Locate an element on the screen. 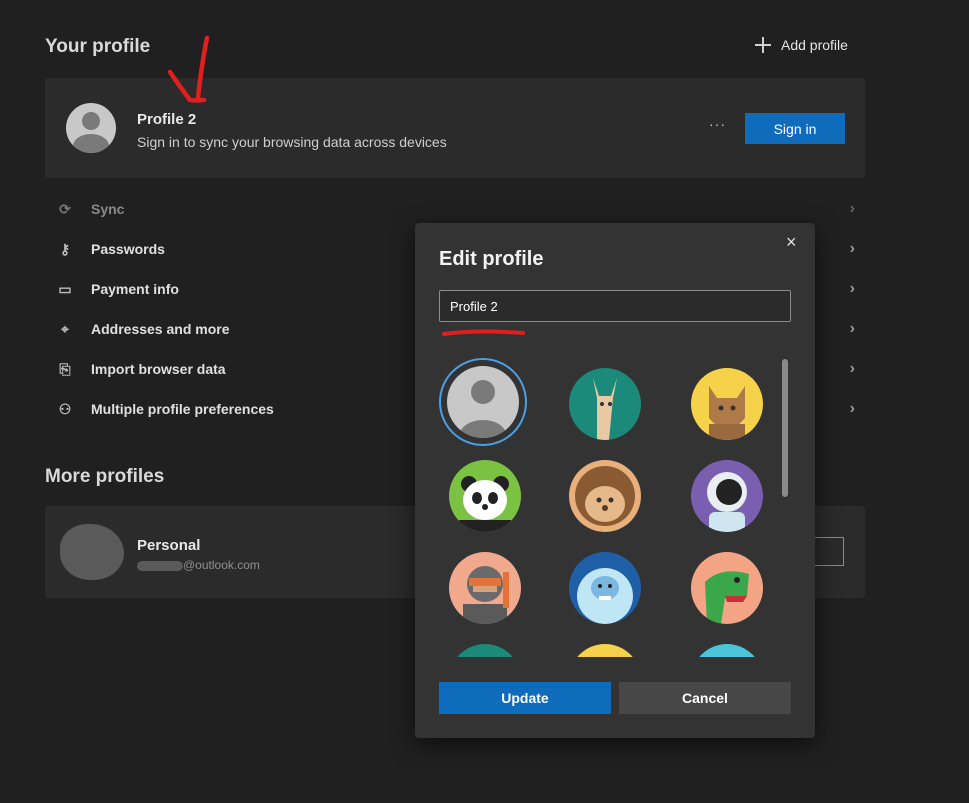 This screenshot has height=803, width=969. profile-avatar is located at coordinates (91, 128).